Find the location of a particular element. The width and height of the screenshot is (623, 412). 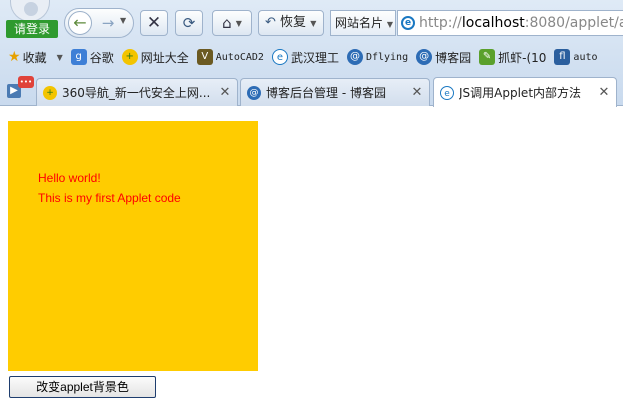

site-card-button: 网站名片 ▼ is located at coordinates (363, 23).